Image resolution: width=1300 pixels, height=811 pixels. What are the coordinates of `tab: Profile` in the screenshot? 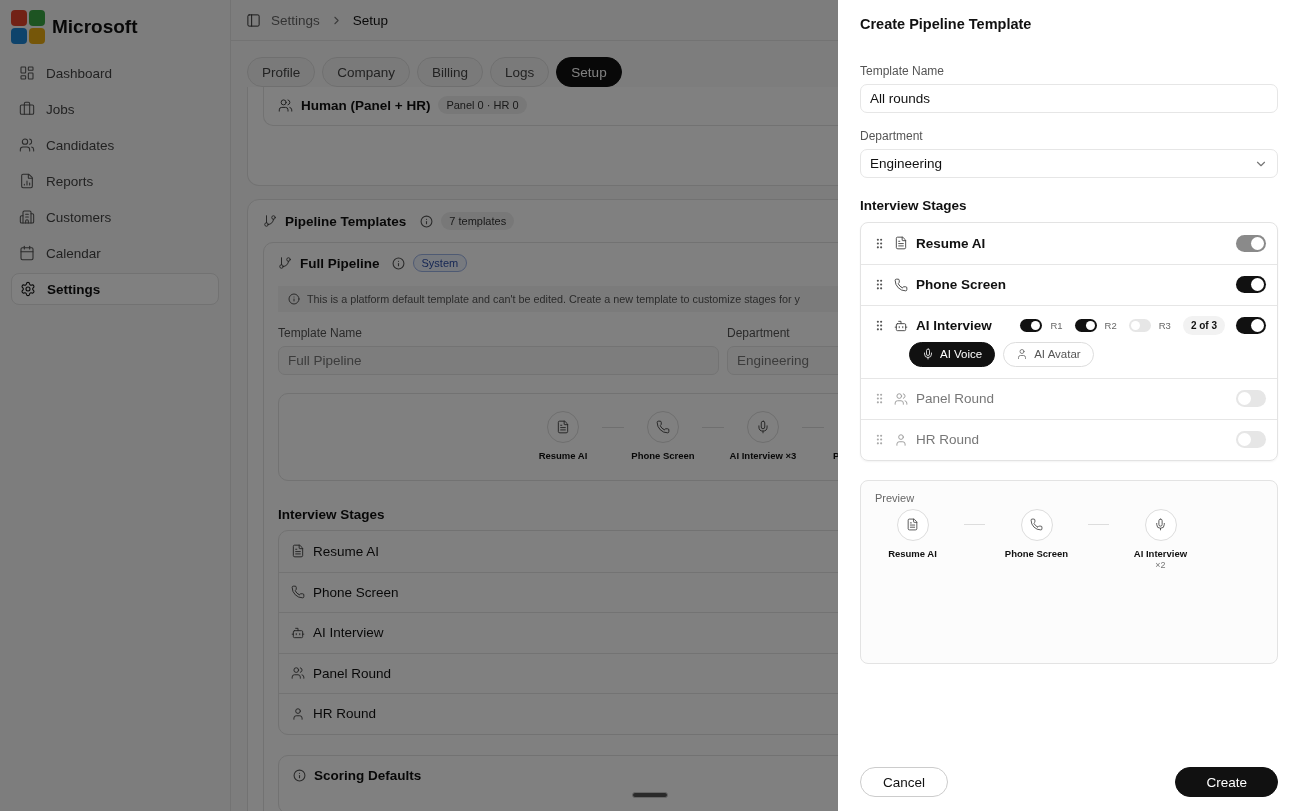 It's located at (281, 72).